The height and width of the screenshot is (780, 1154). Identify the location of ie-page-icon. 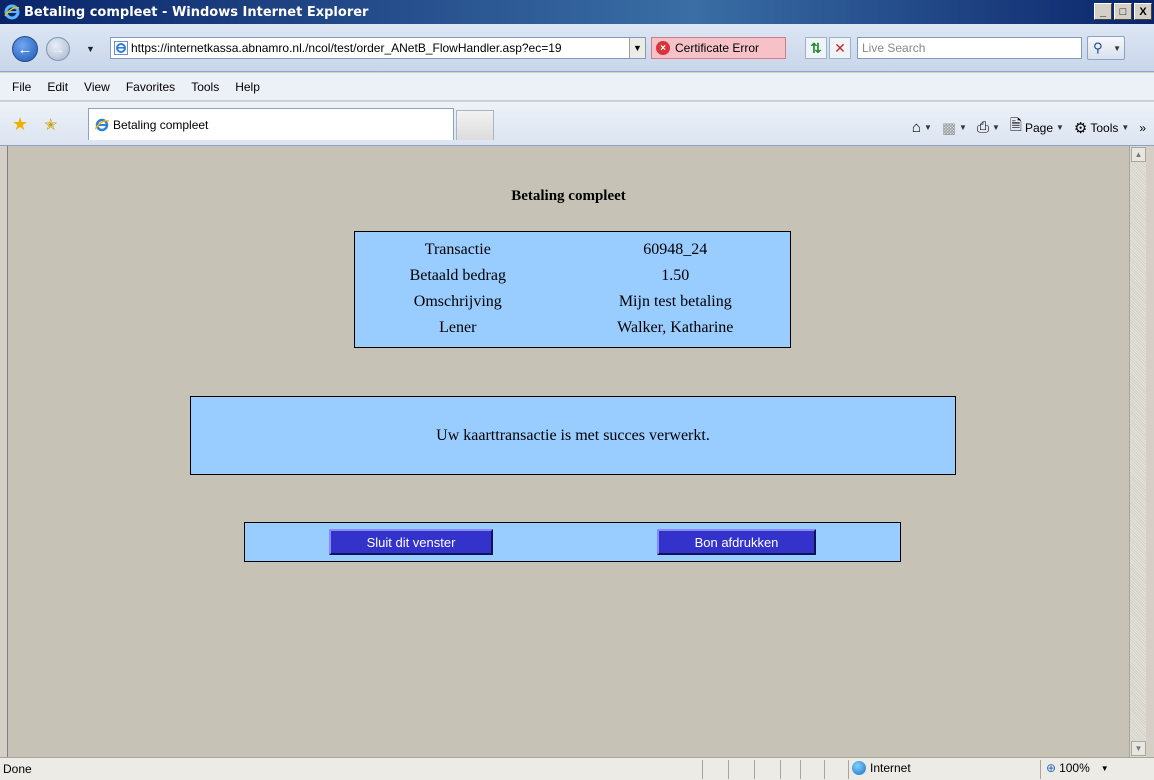
(121, 48).